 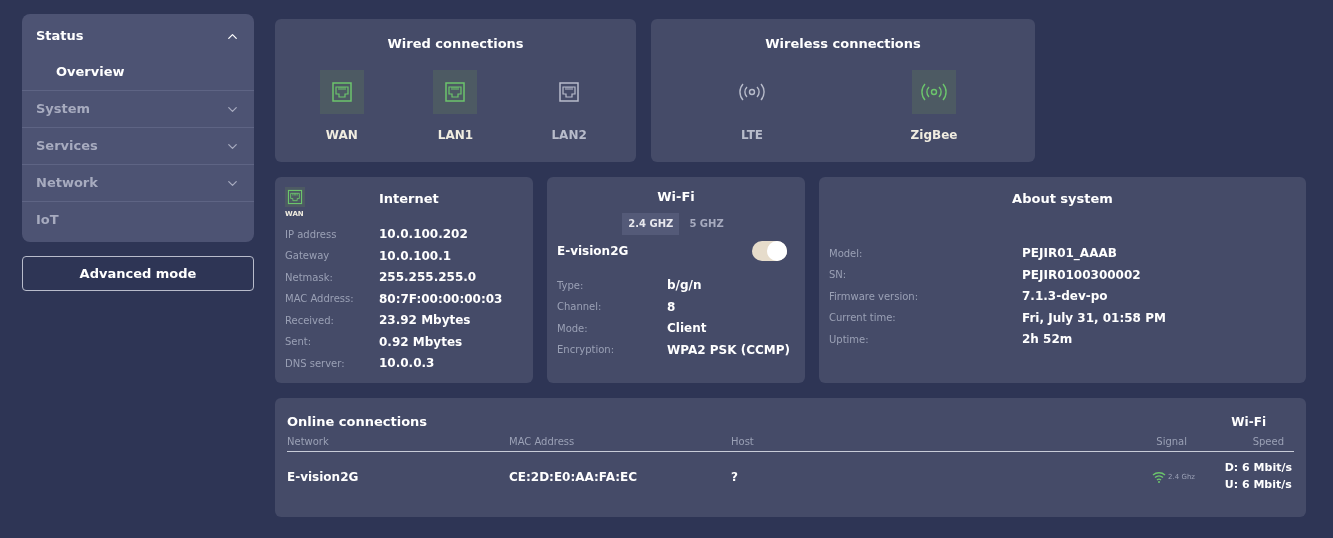 I want to click on card-title: About system, so click(x=1062, y=199).